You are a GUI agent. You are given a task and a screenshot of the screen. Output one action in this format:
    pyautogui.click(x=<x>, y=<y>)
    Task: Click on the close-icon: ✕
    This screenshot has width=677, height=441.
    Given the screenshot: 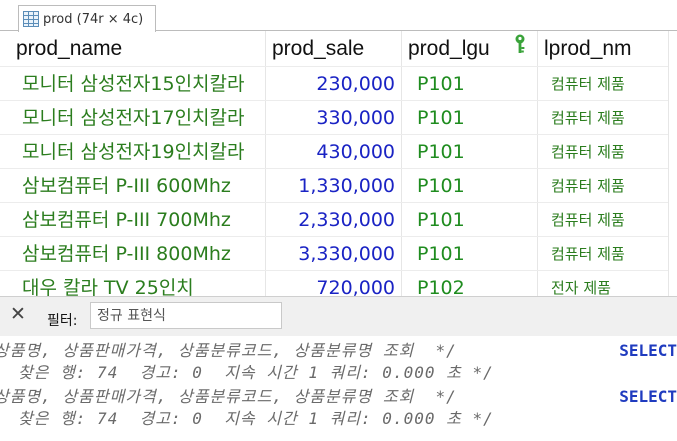 What is the action you would take?
    pyautogui.click(x=18, y=314)
    